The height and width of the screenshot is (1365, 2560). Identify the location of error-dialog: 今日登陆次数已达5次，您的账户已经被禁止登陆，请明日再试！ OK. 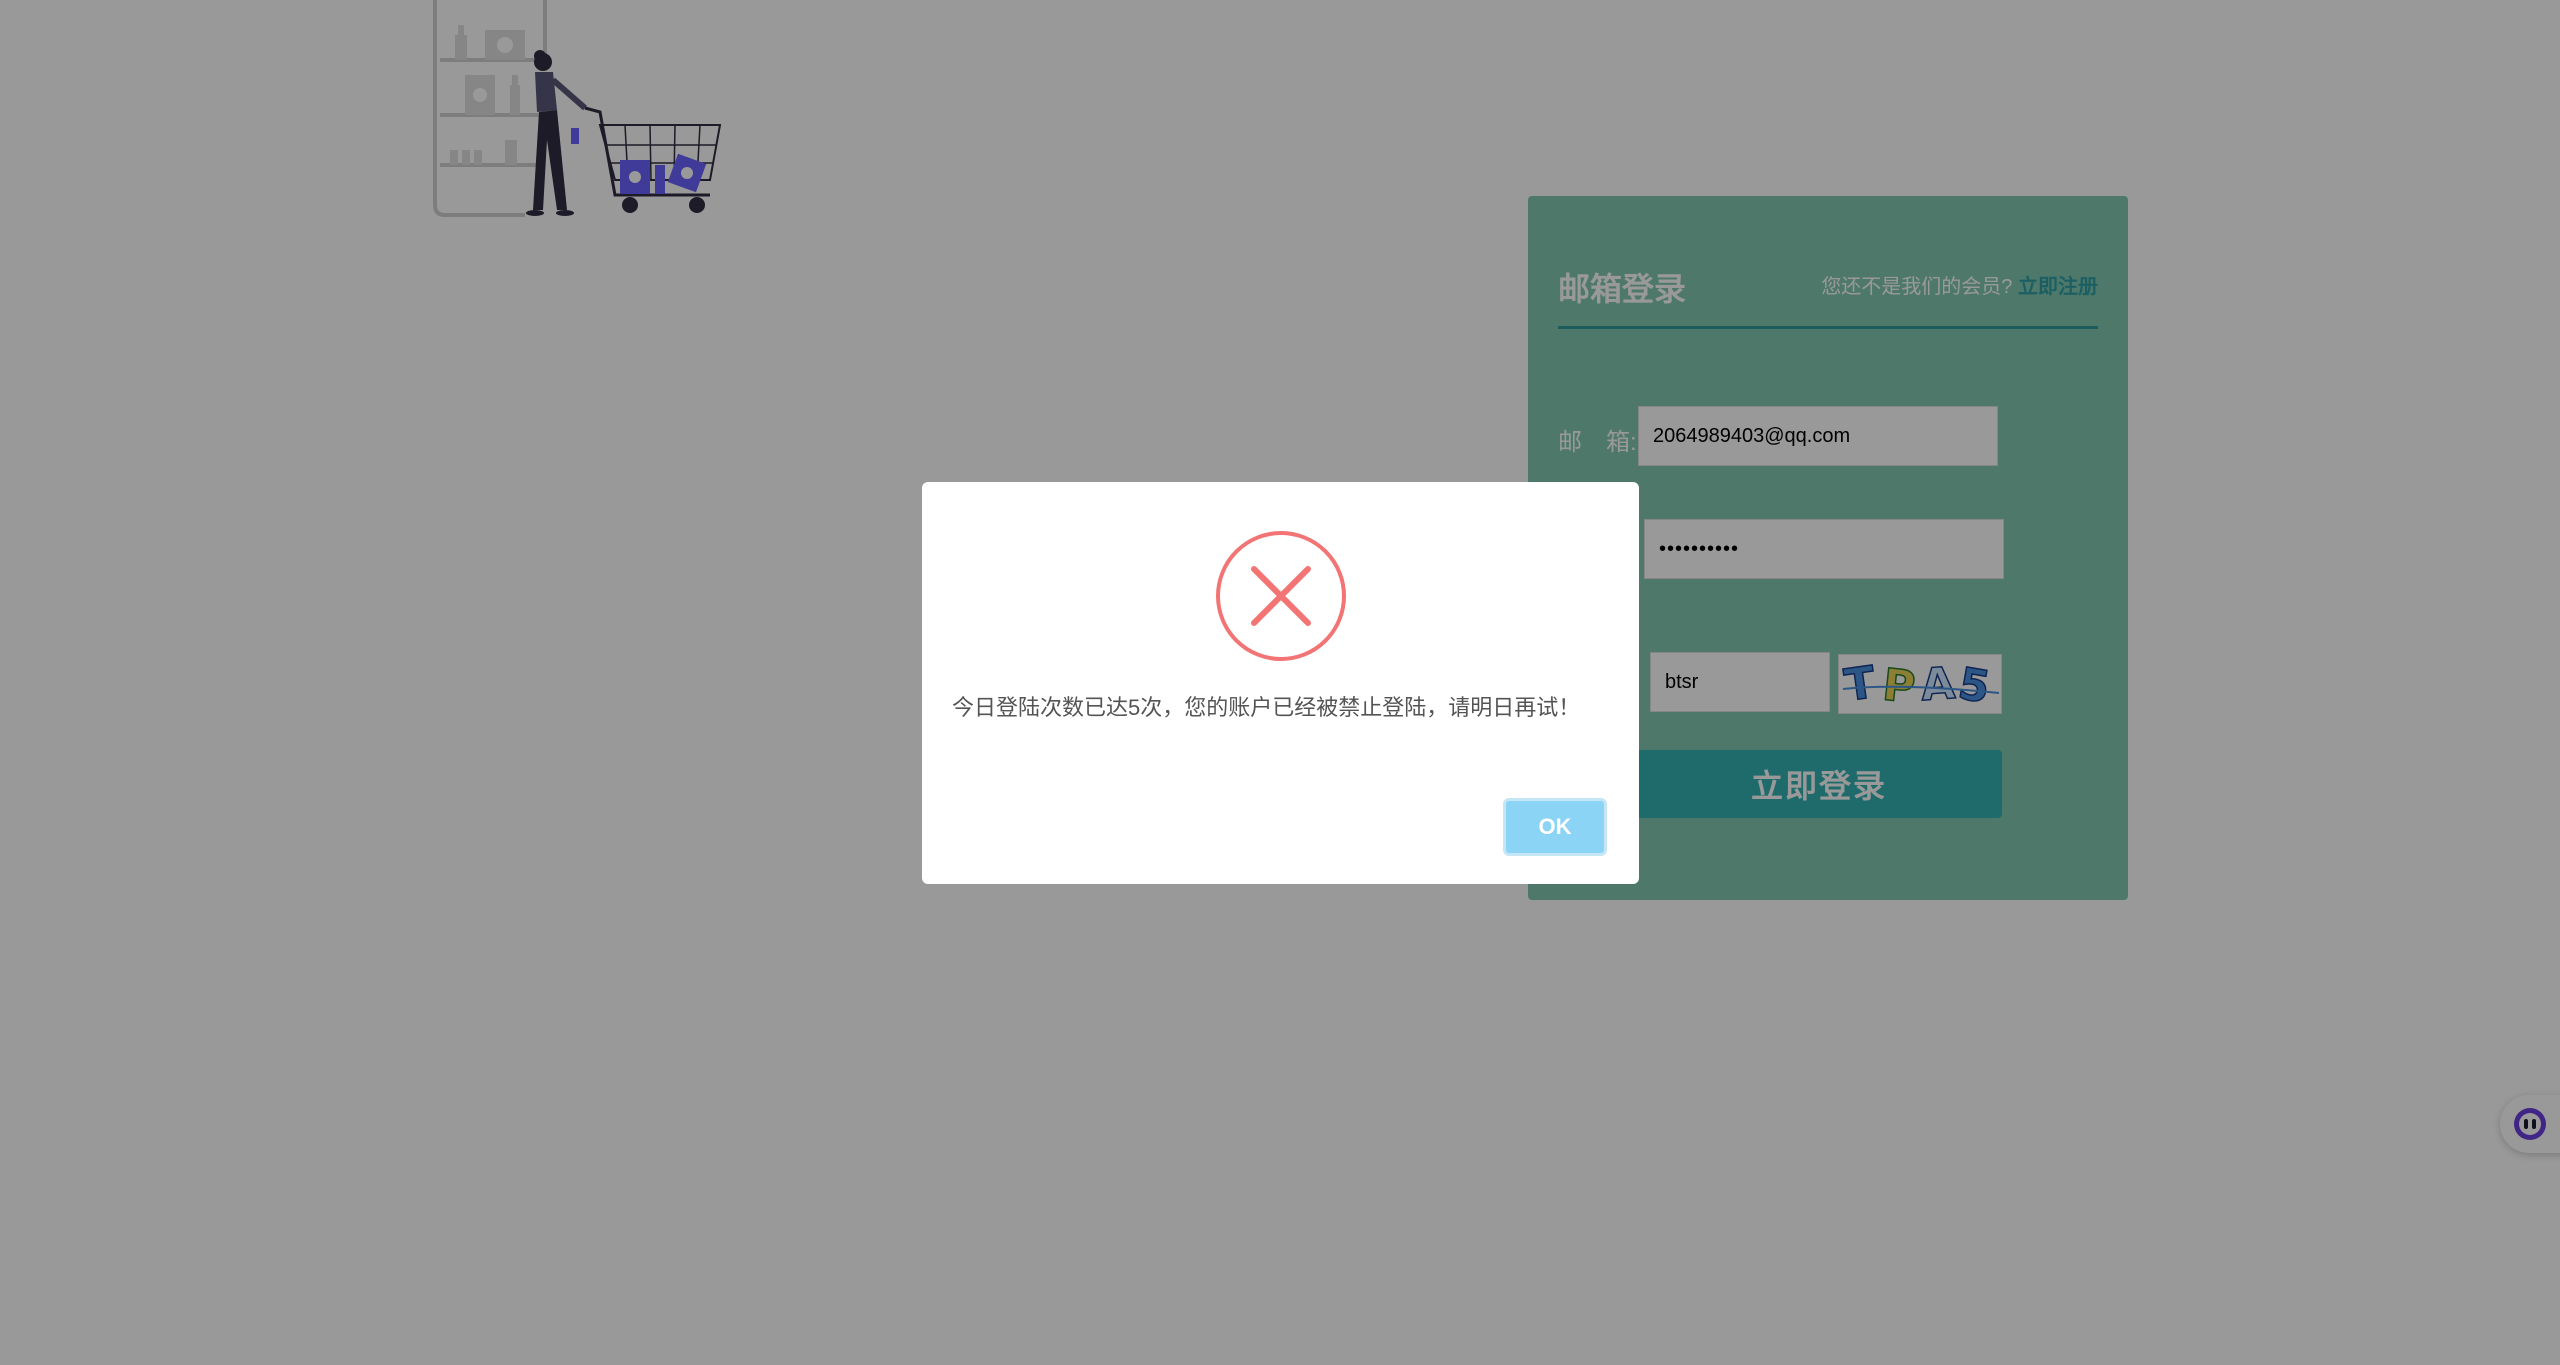
(1280, 683).